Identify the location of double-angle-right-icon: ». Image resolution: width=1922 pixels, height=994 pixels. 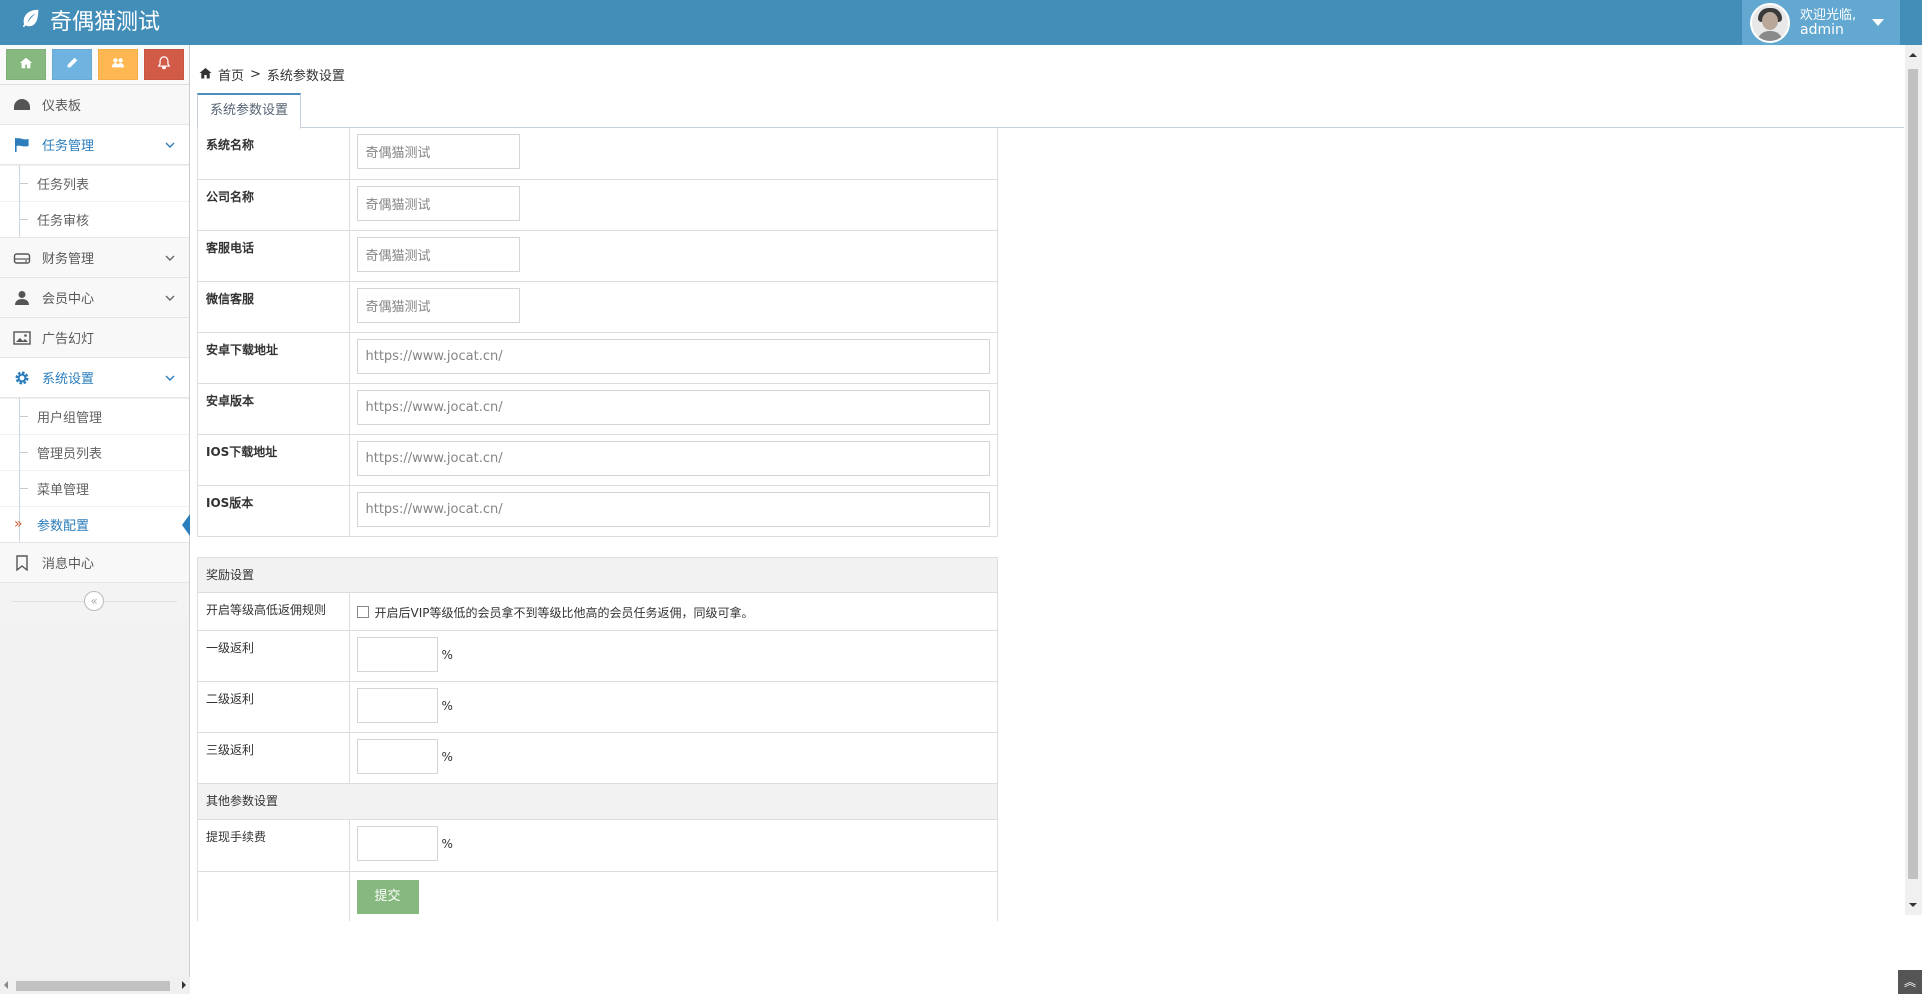
(18, 524).